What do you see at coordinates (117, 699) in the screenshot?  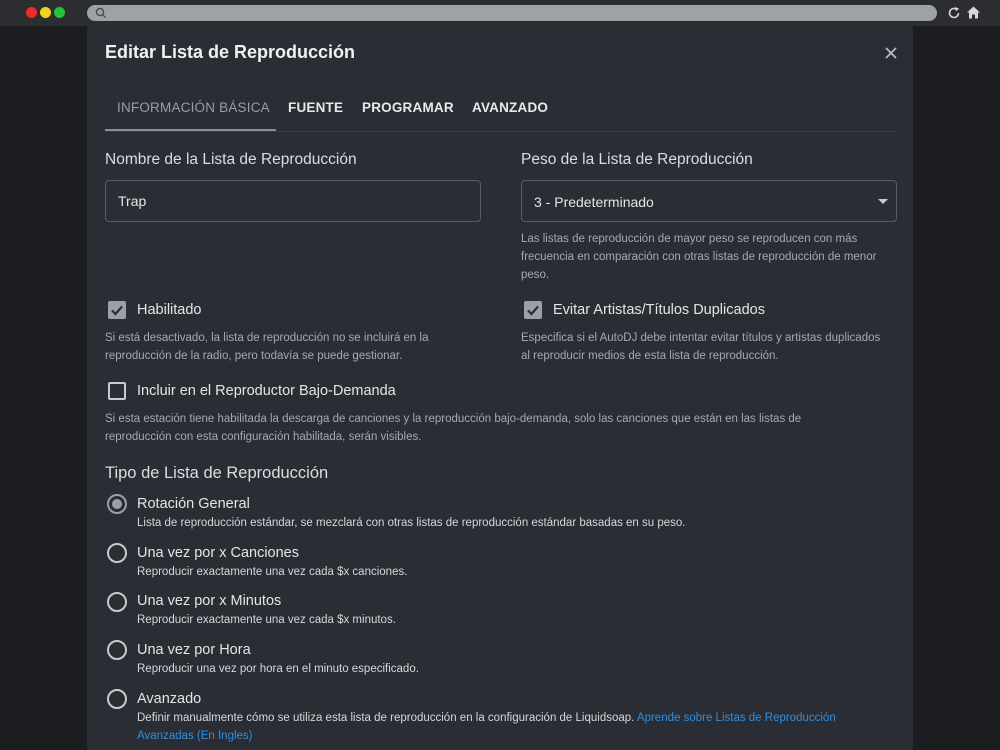 I see `radio-advanced` at bounding box center [117, 699].